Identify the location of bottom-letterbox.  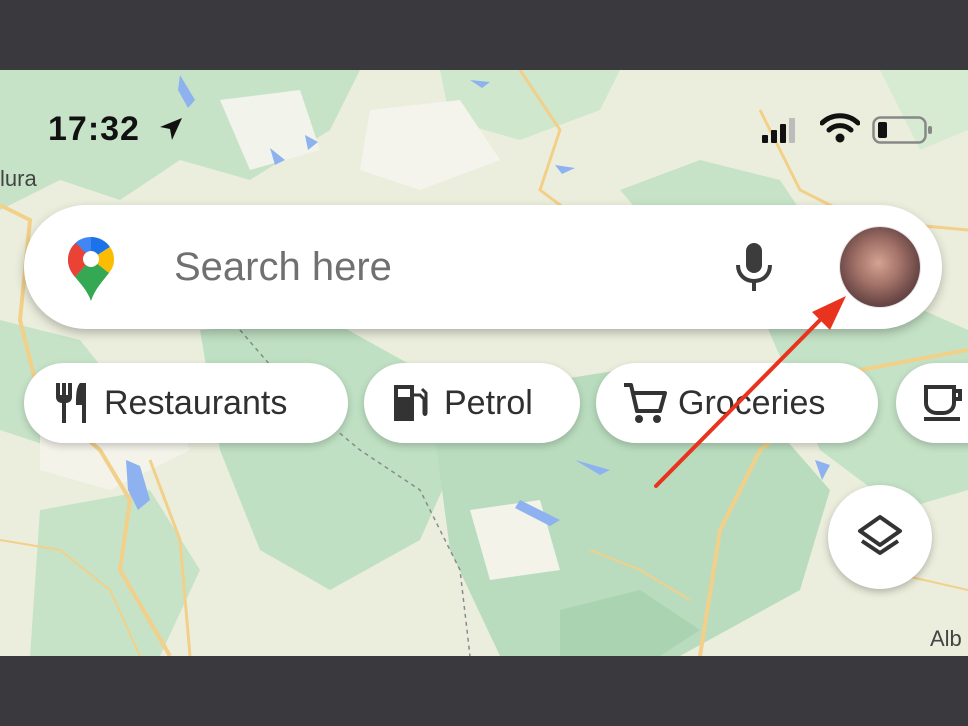
(484, 691).